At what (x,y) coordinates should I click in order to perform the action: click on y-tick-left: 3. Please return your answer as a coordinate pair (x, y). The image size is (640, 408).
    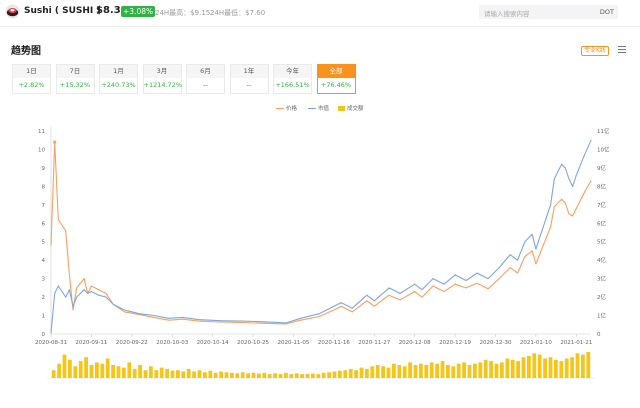
    Looking at the image, I should click on (44, 280).